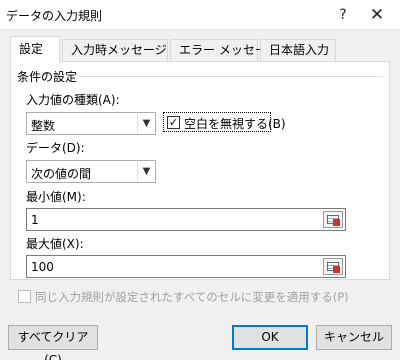 Image resolution: width=400 pixels, height=360 pixels. Describe the element at coordinates (43, 126) in the screenshot. I see `allow-value: 整数` at that location.